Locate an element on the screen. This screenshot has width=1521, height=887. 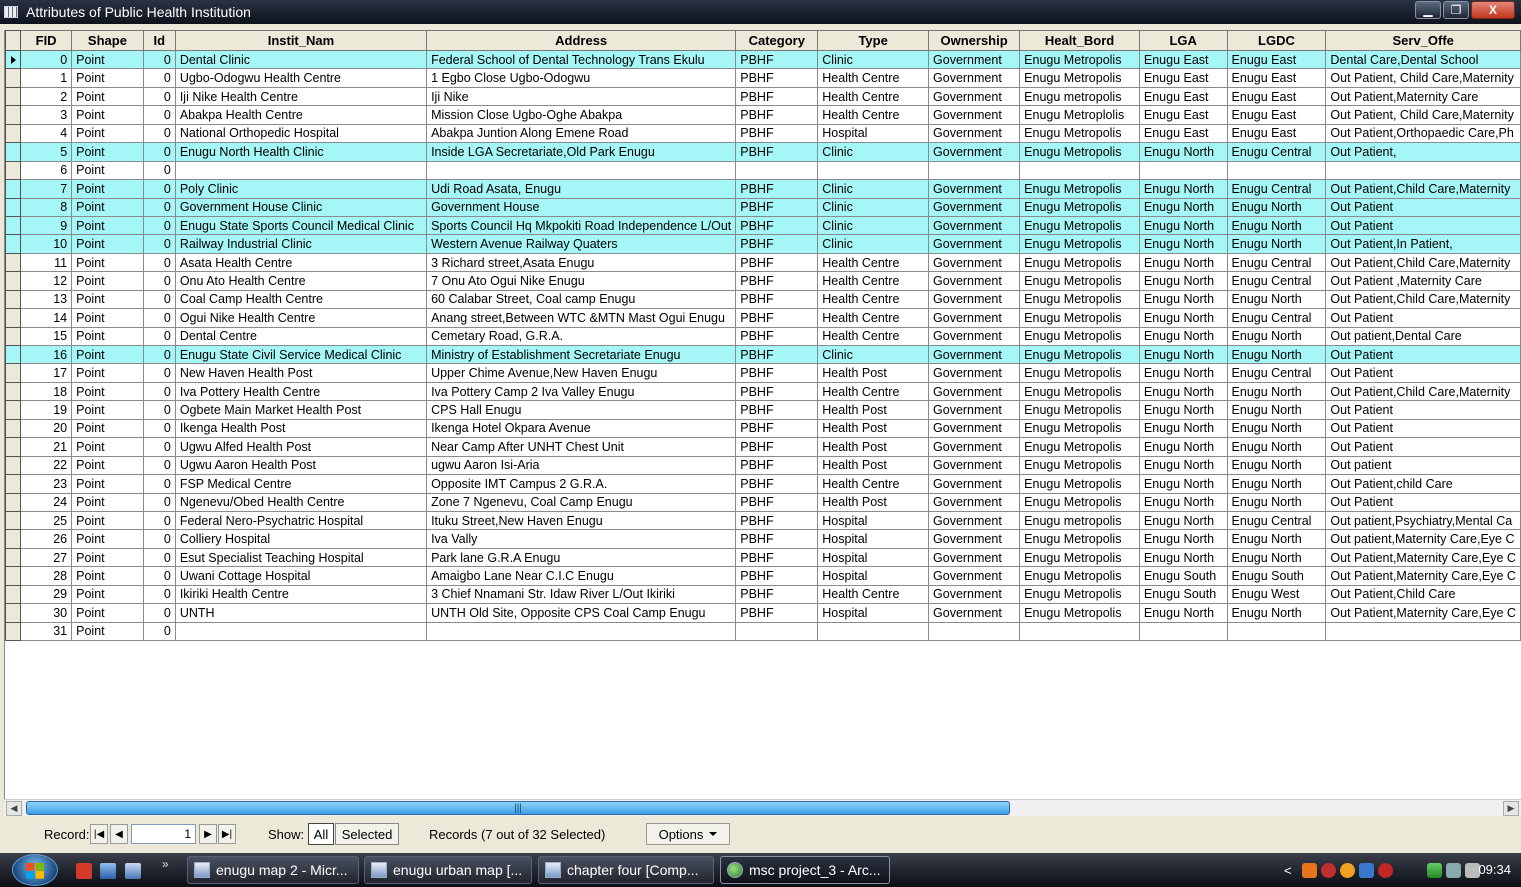
cell-instit-nam: Iji Nike Health Centre is located at coordinates (301, 96).